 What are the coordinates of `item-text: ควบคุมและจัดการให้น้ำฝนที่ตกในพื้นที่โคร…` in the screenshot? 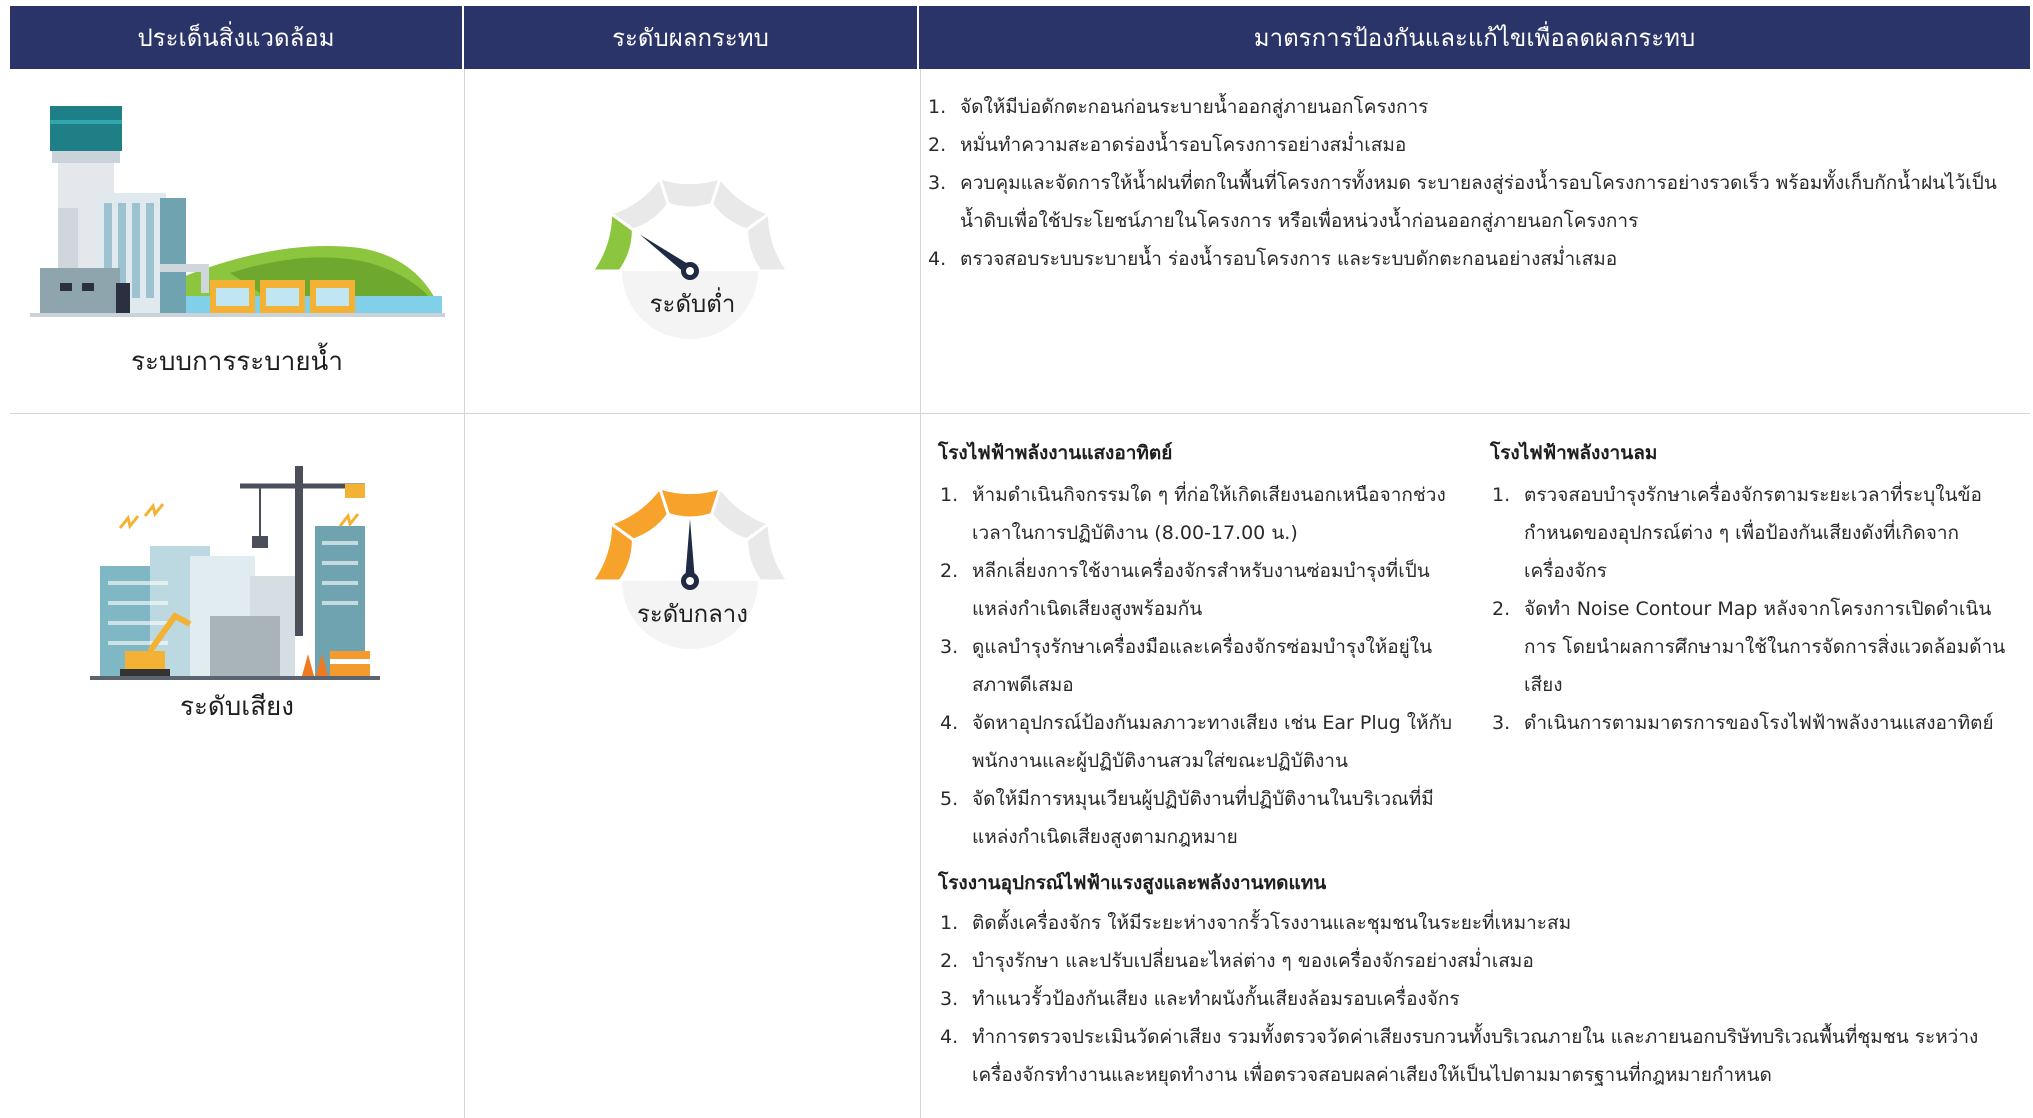 It's located at (1478, 202).